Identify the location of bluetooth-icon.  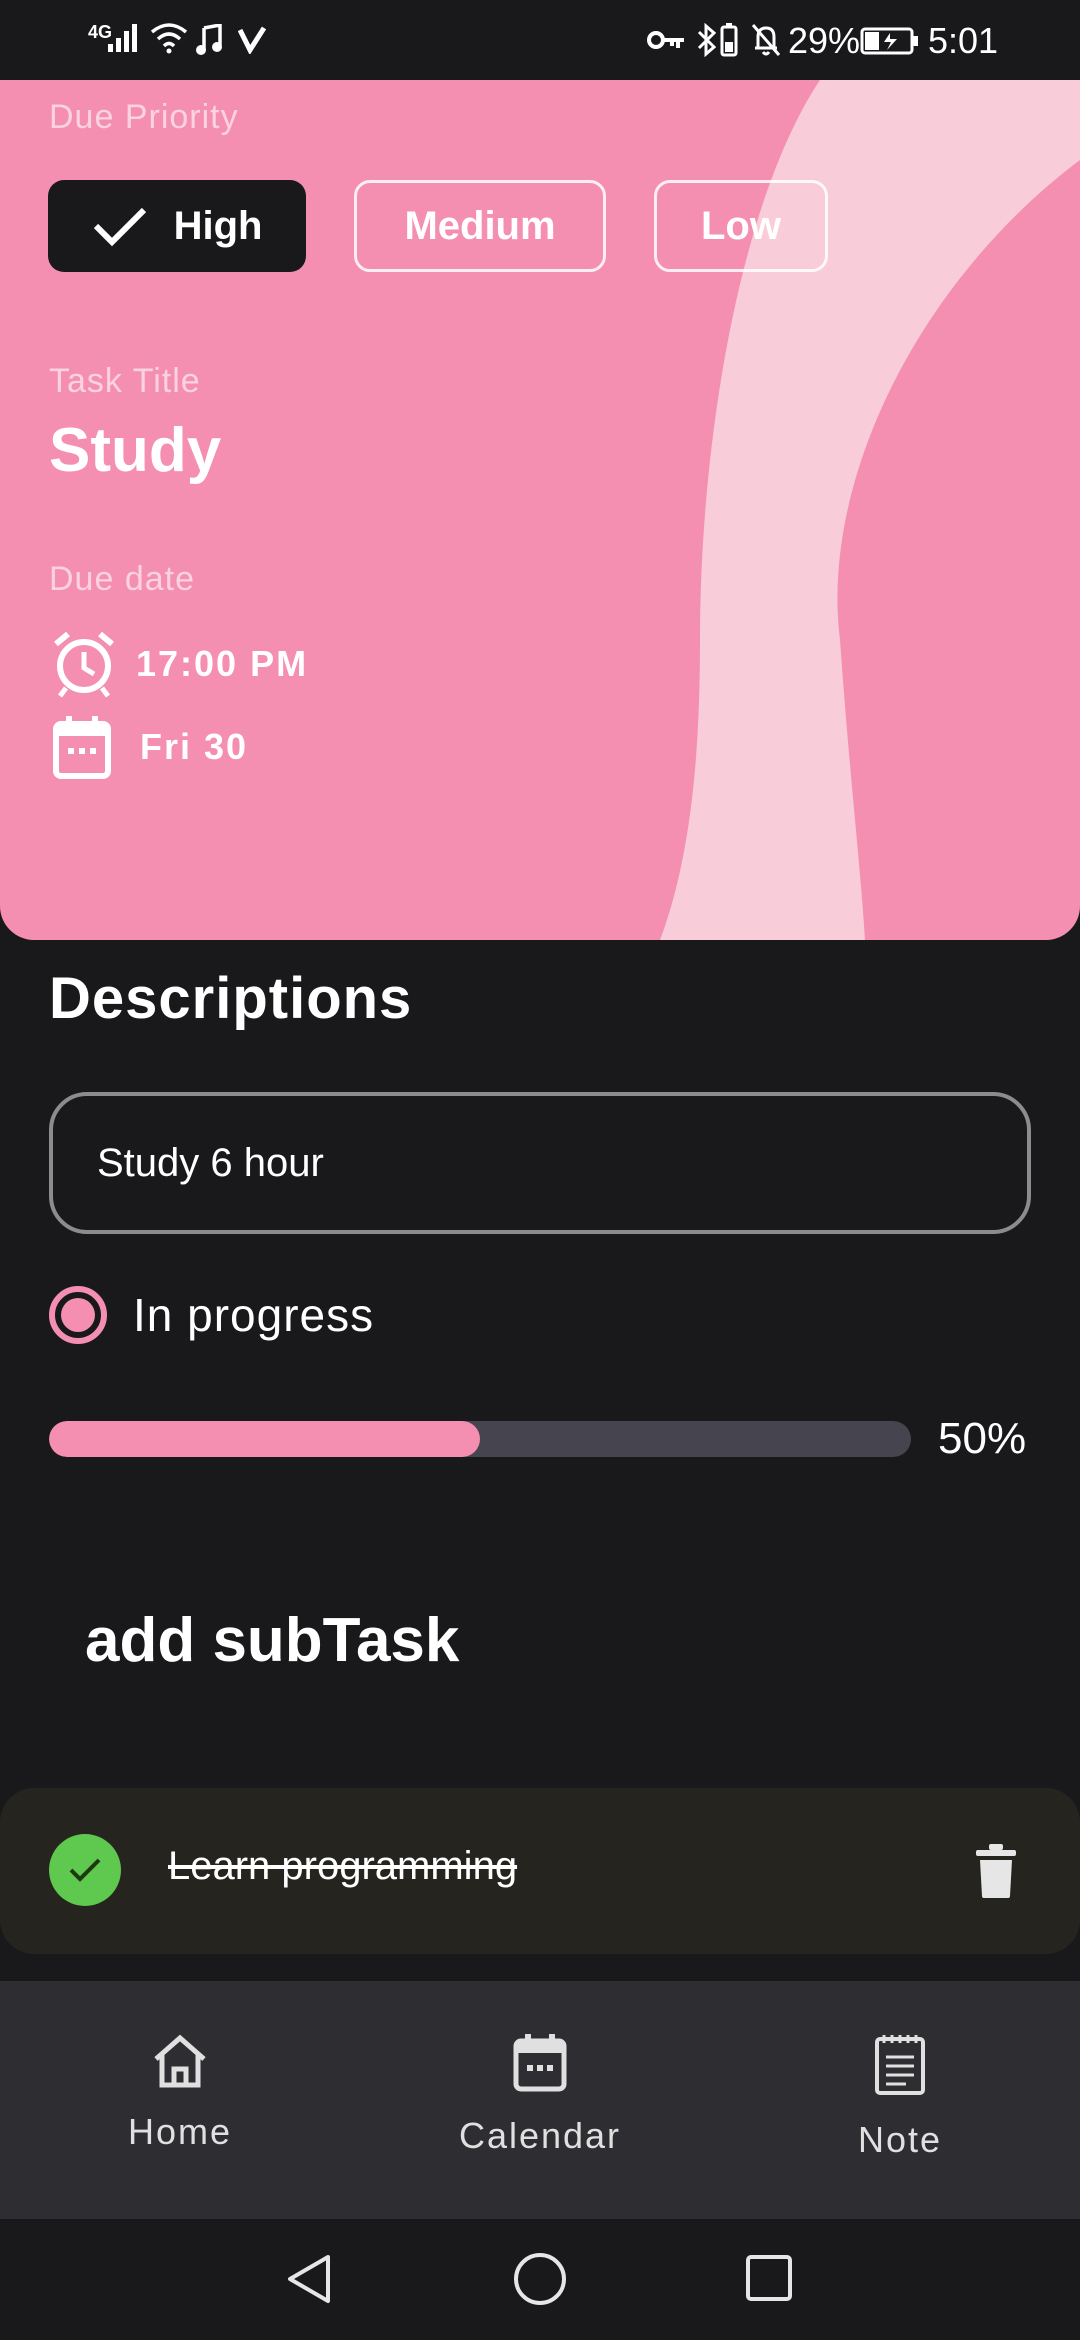
(707, 40).